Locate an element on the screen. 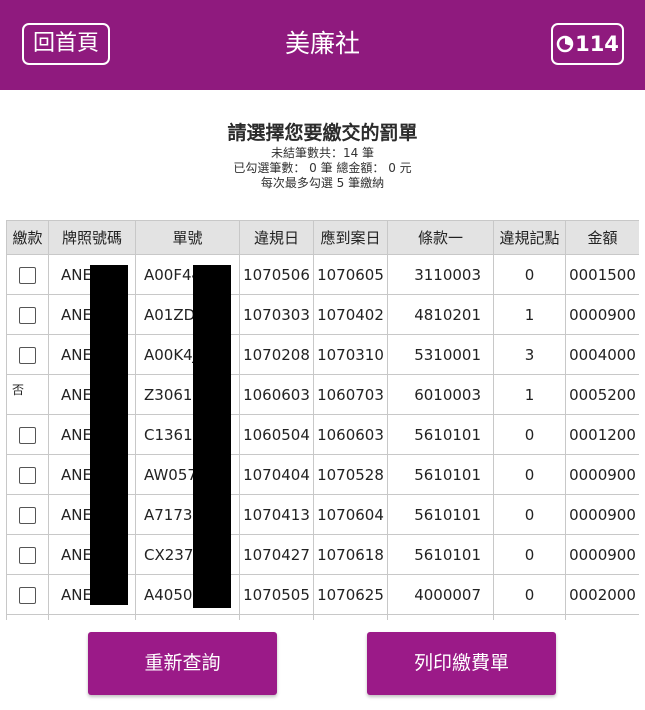 This screenshot has width=645, height=710. amount-cell: 0002000 is located at coordinates (602, 594).